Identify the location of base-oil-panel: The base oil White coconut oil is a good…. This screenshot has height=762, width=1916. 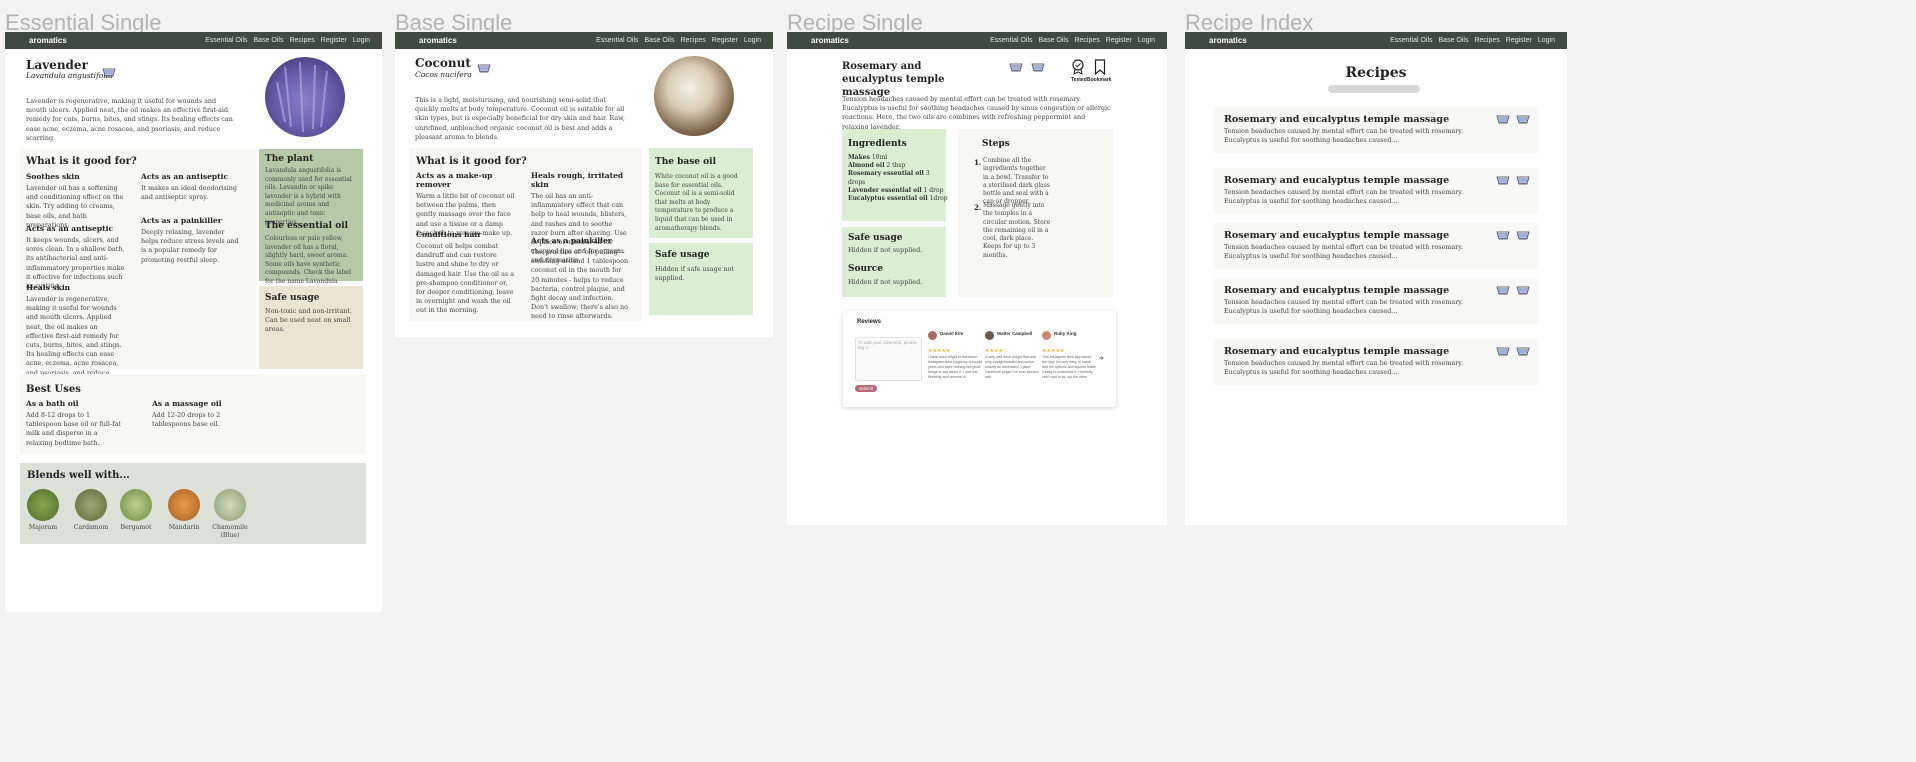
(701, 193).